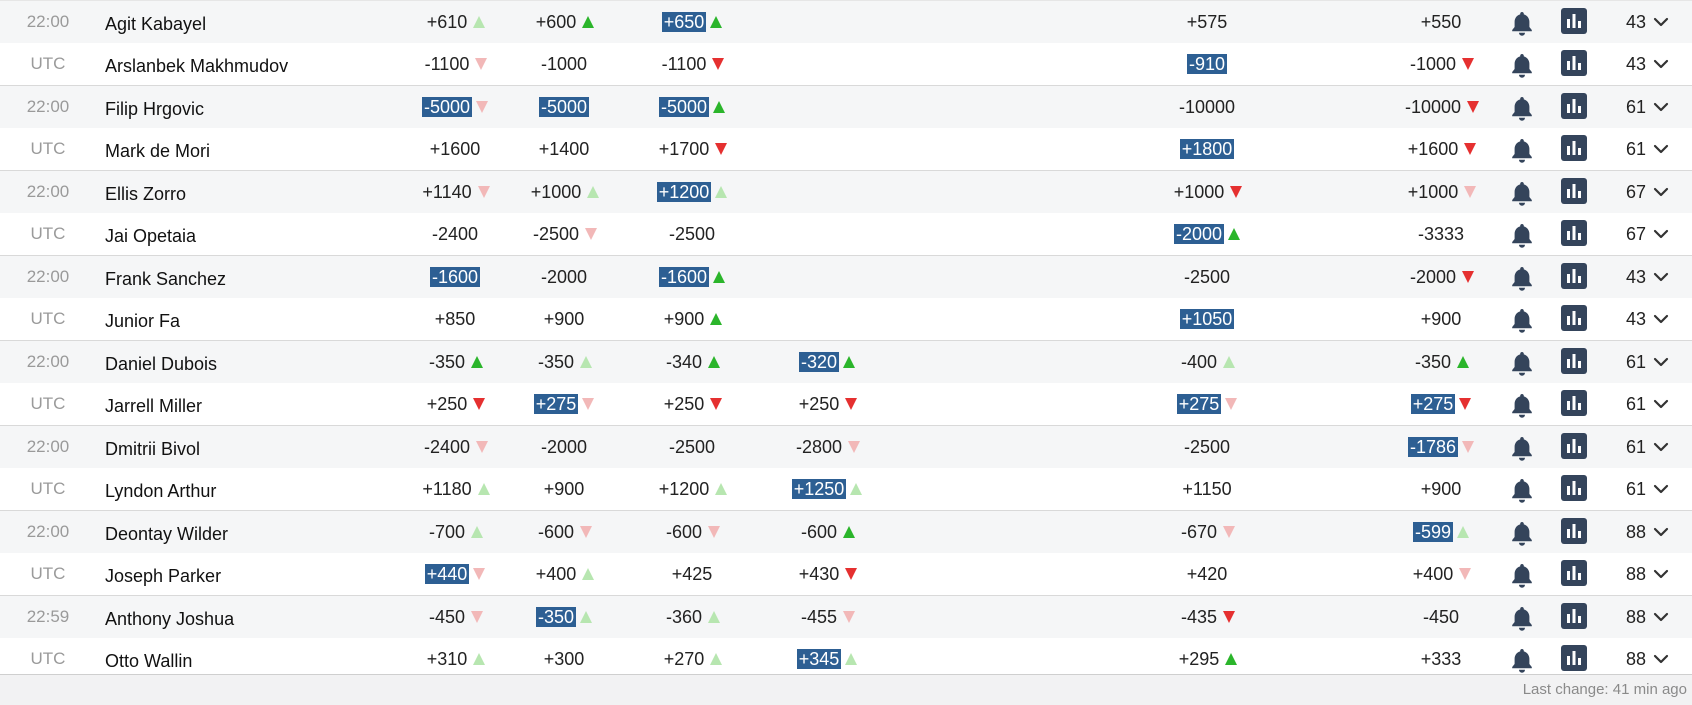 The height and width of the screenshot is (705, 1692). Describe the element at coordinates (1207, 149) in the screenshot. I see `odds-cell: +1800` at that location.